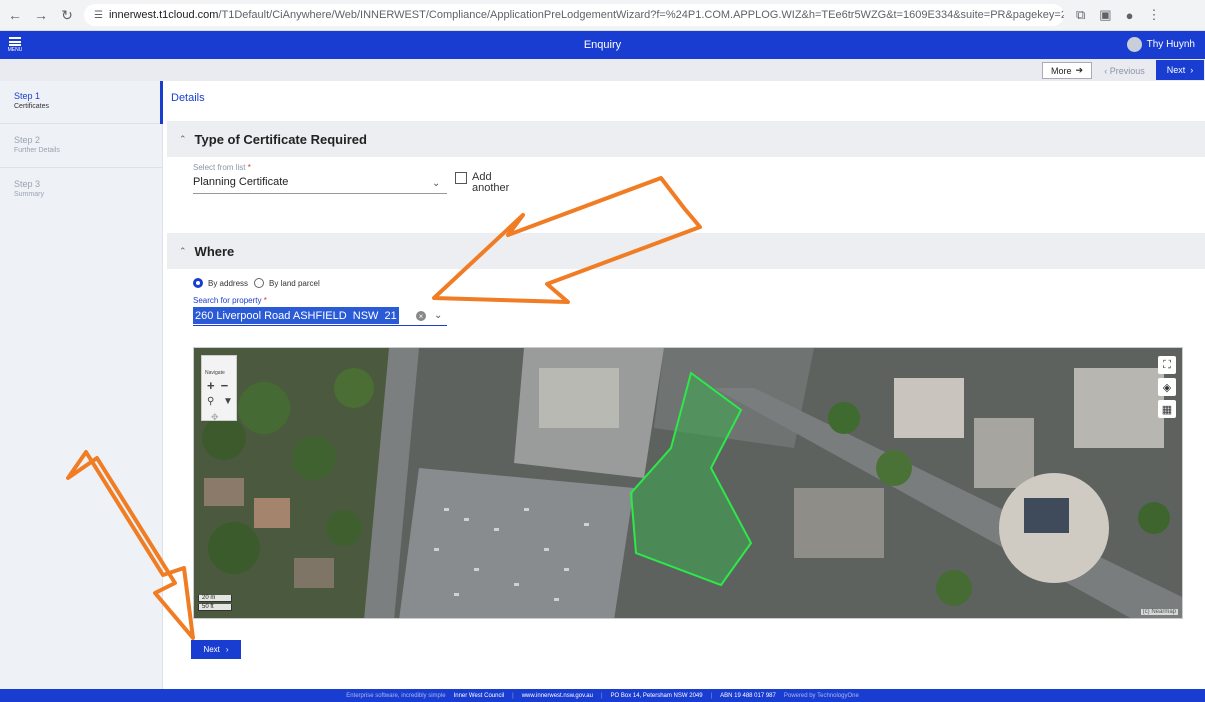 Image resolution: width=1205 pixels, height=702 pixels. What do you see at coordinates (27, 184) in the screenshot?
I see `step-title: Step 3` at bounding box center [27, 184].